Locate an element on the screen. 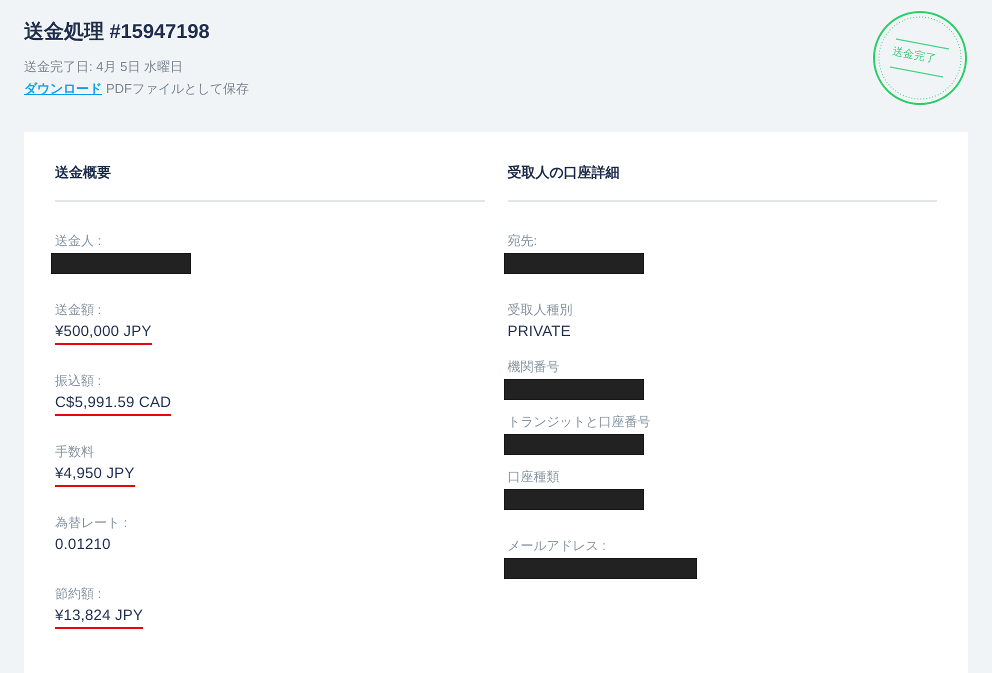  field-label: メールアドレス : is located at coordinates (557, 546).